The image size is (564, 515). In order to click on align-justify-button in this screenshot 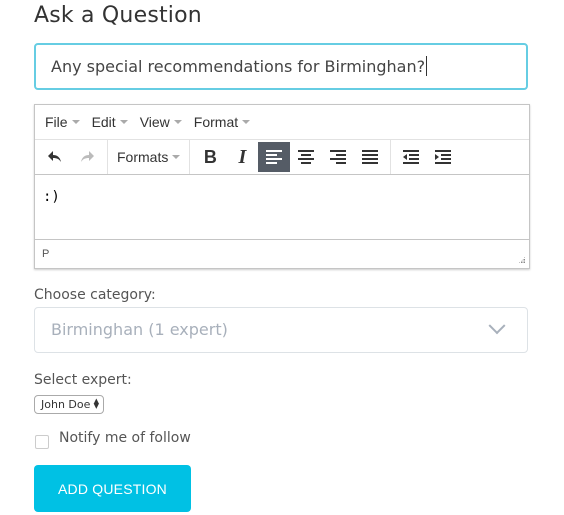, I will do `click(370, 157)`.